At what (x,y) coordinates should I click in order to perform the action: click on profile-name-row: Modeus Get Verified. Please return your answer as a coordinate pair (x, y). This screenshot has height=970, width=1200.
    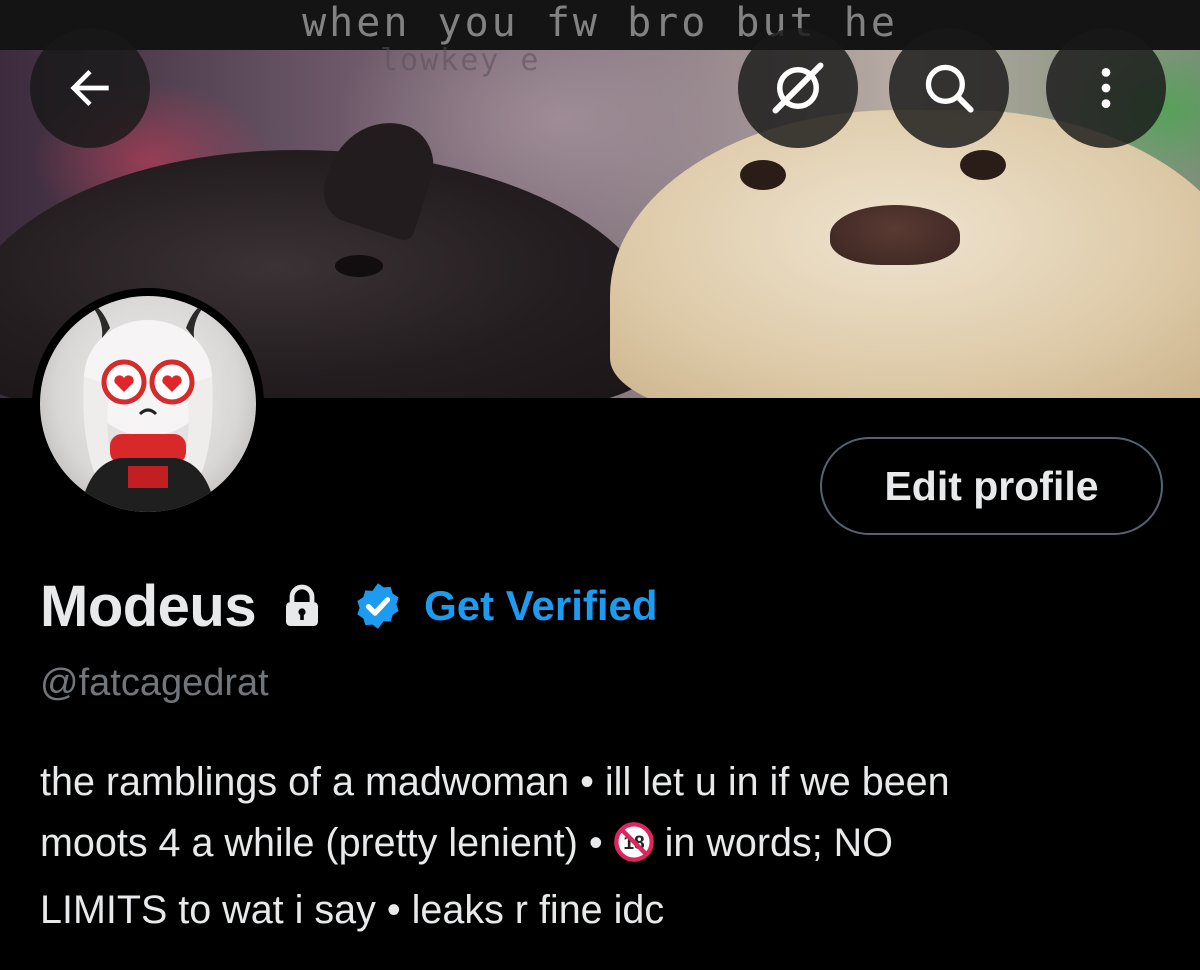
    Looking at the image, I should click on (349, 606).